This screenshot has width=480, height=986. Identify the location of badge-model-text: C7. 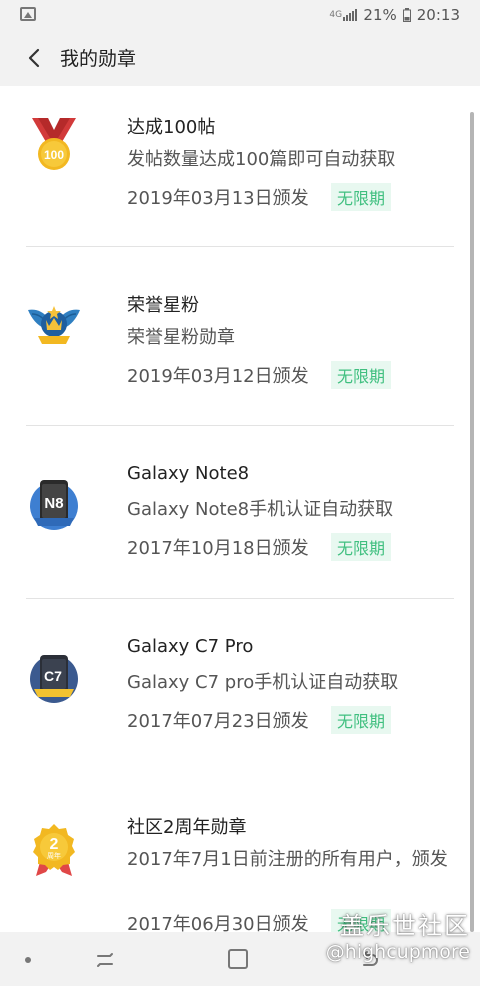
(53, 676).